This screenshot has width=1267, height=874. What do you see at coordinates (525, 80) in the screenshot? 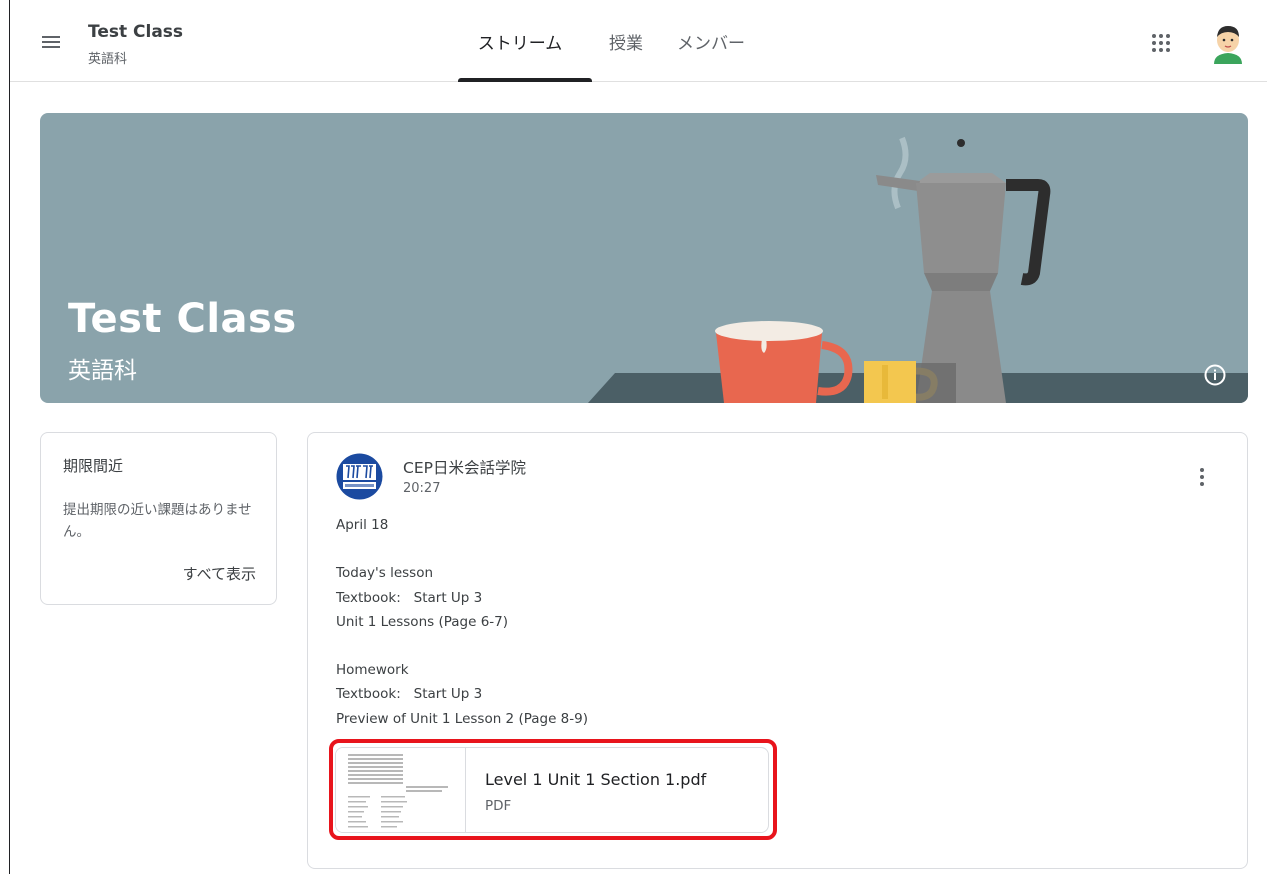
I see `active-tab-indicator` at bounding box center [525, 80].